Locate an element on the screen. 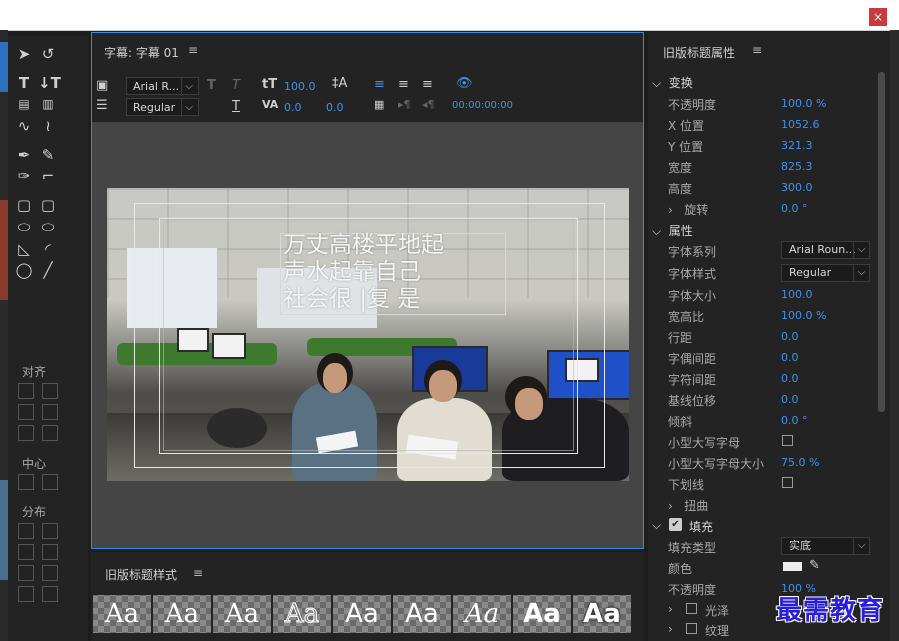 The image size is (899, 641). distribute-bottom-icon is located at coordinates (50, 573).